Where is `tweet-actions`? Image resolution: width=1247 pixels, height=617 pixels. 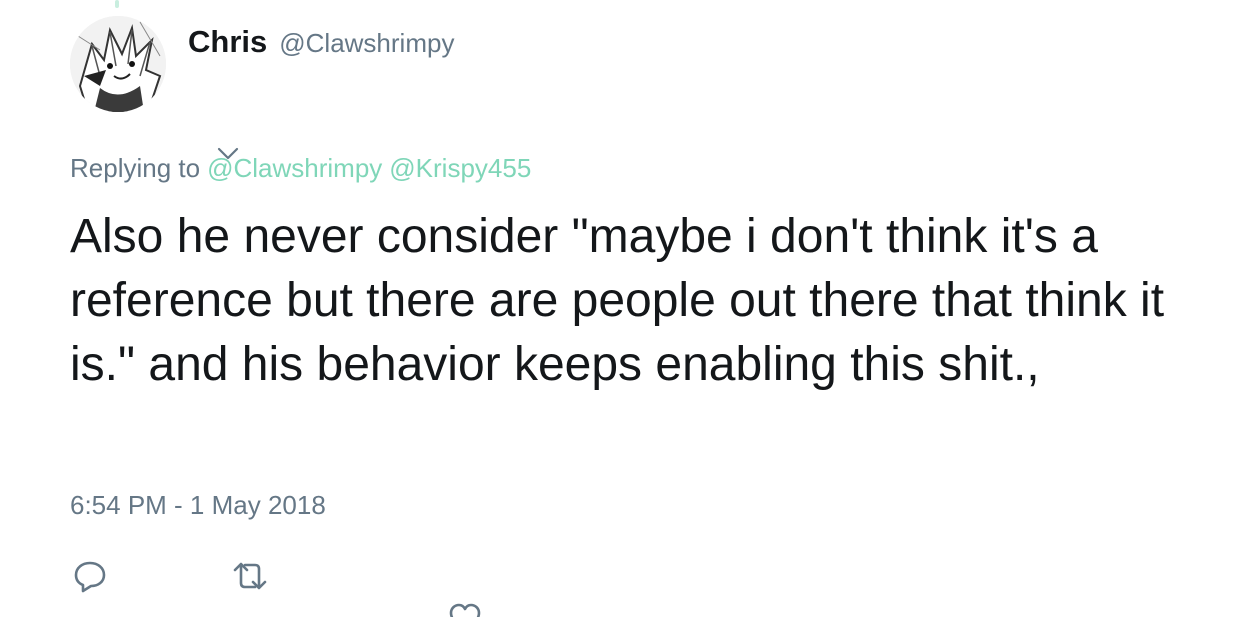 tweet-actions is located at coordinates (170, 576).